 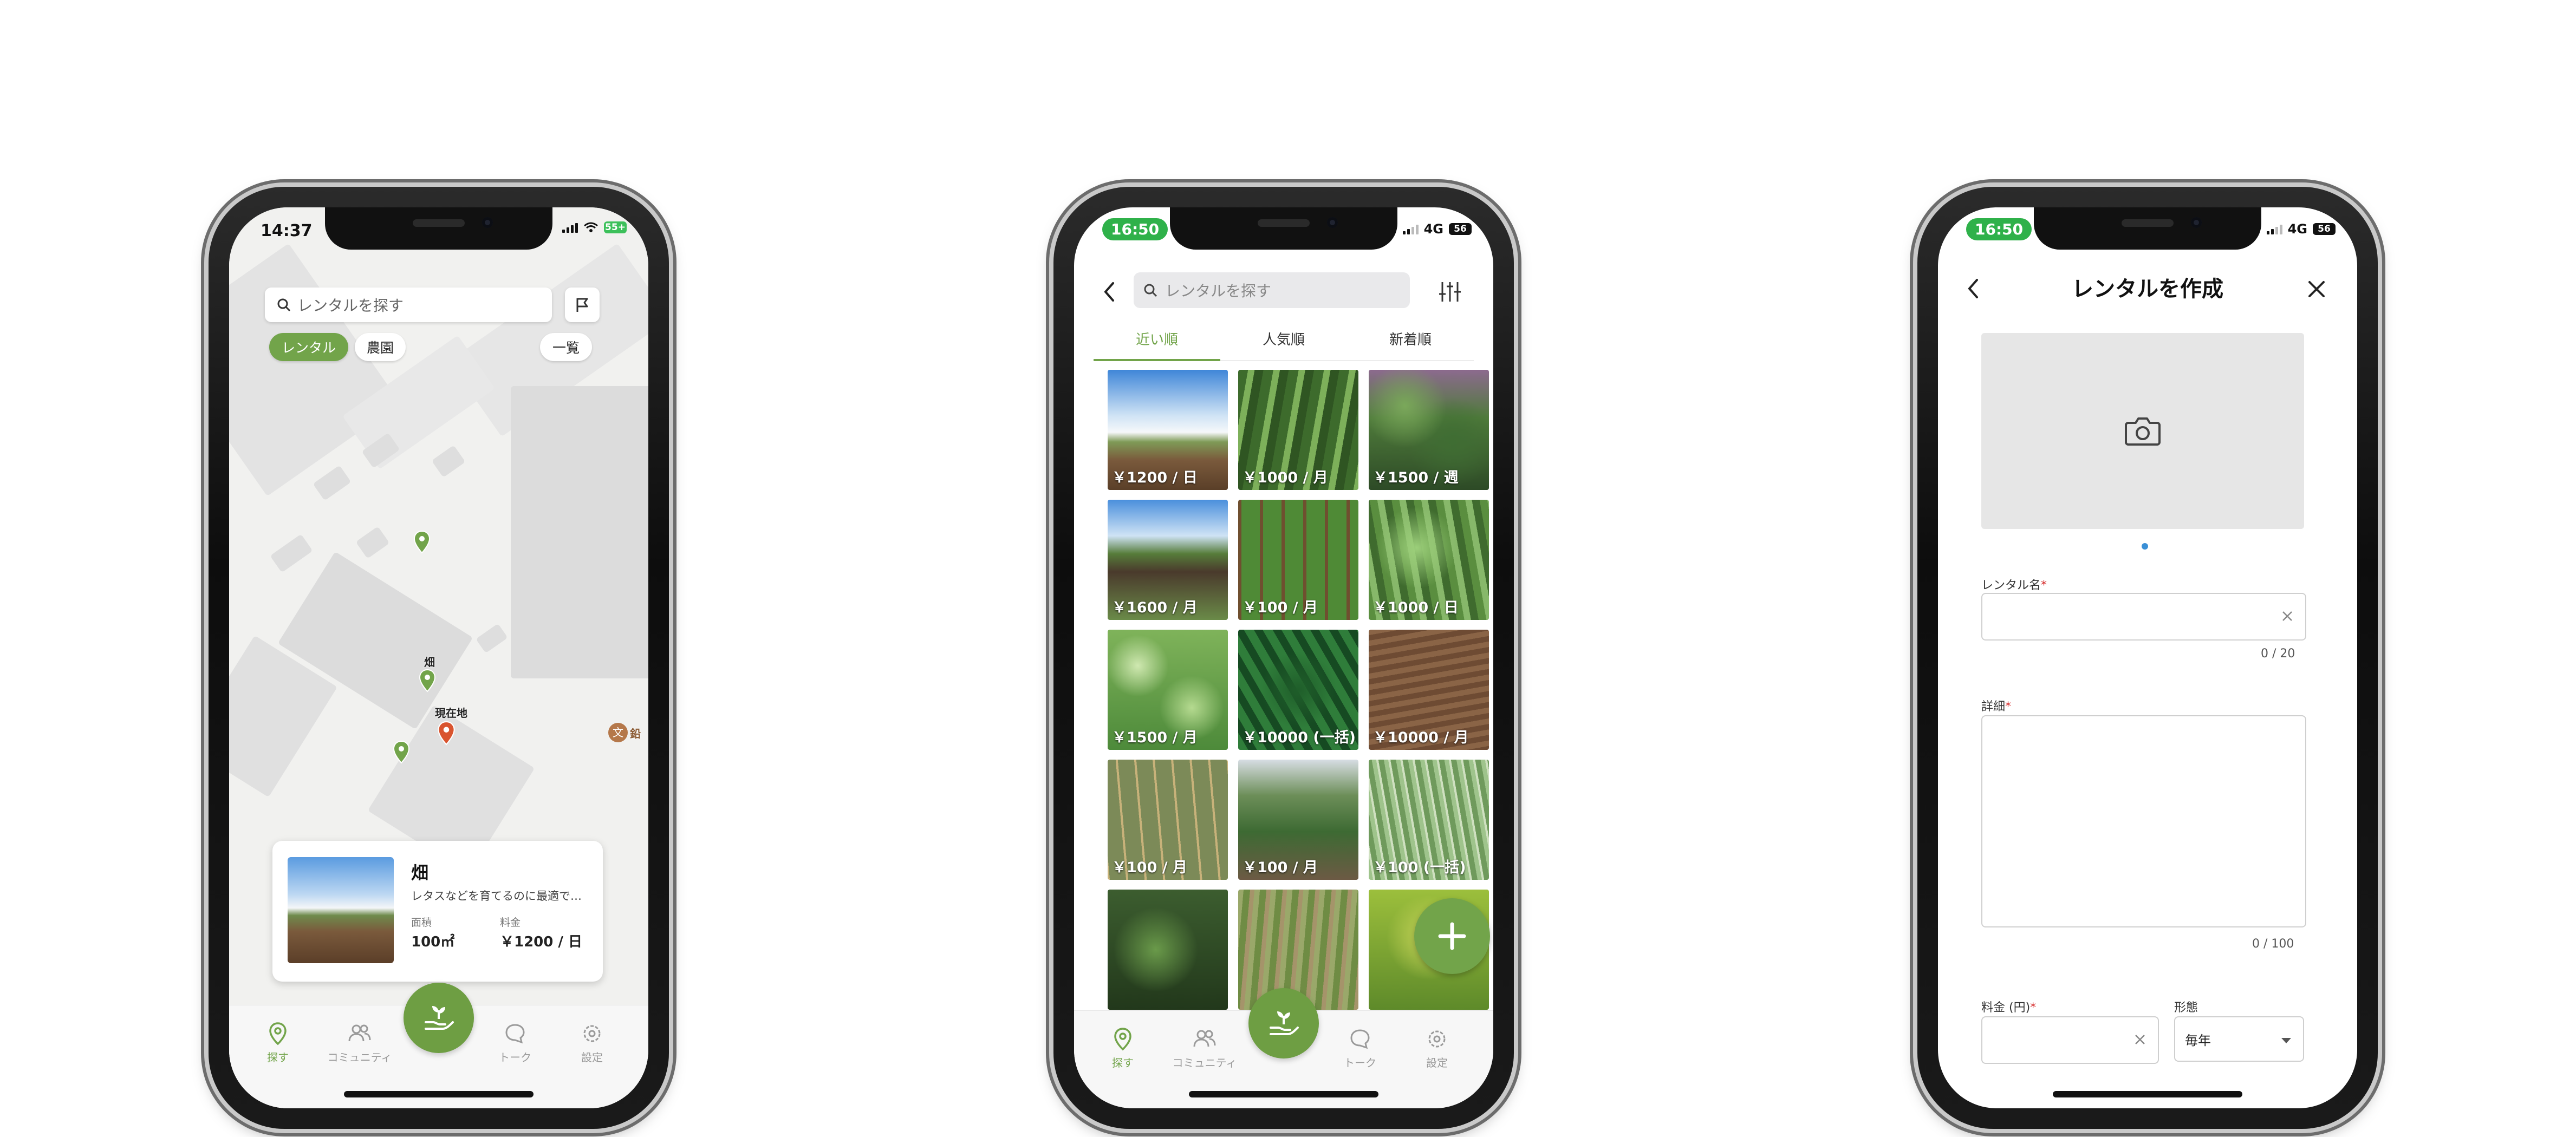 What do you see at coordinates (1168, 430) in the screenshot?
I see `rental-tile: ￥1200 / 日` at bounding box center [1168, 430].